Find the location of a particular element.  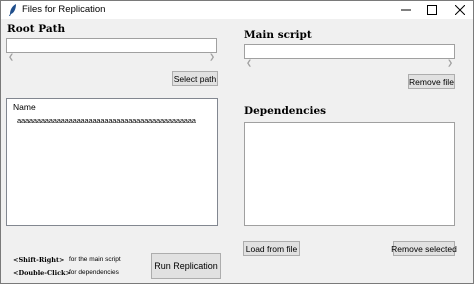

maximize-icon is located at coordinates (432, 10).